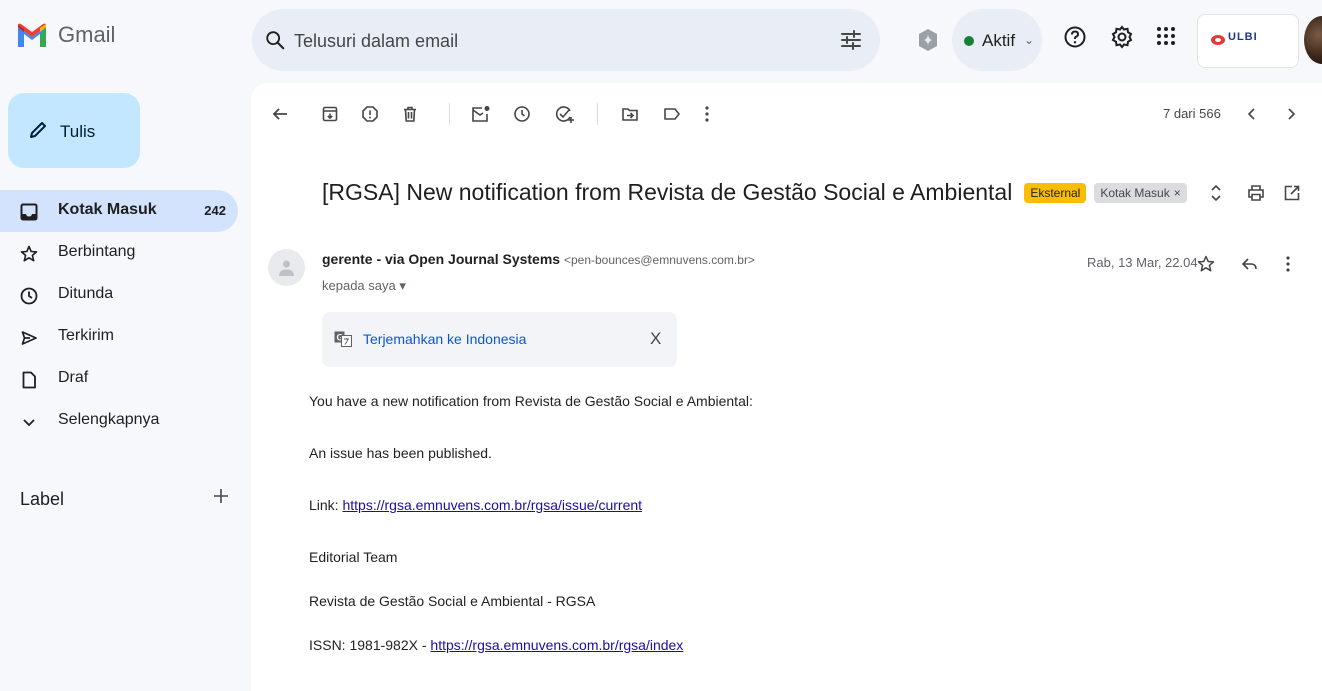 The width and height of the screenshot is (1322, 691). What do you see at coordinates (1250, 264) in the screenshot?
I see `reply-icon` at bounding box center [1250, 264].